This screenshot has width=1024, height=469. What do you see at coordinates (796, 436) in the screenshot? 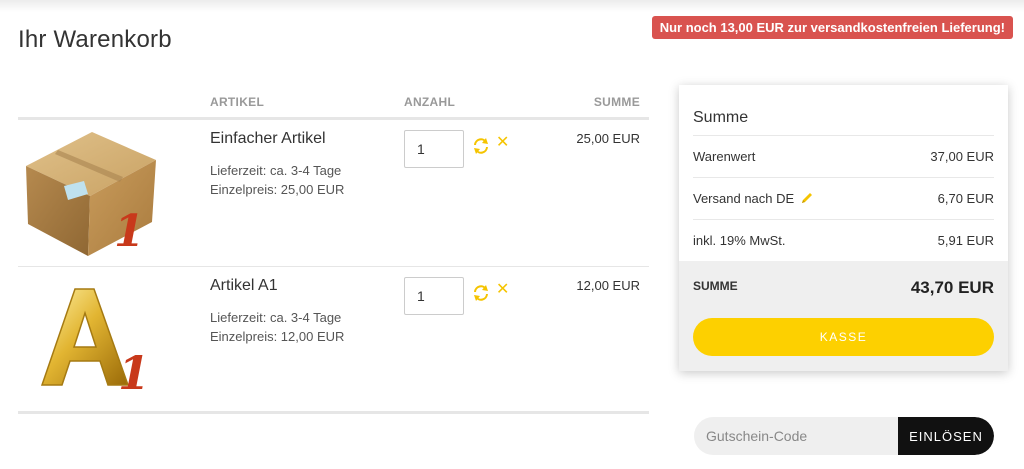
I see `coupon-input` at bounding box center [796, 436].